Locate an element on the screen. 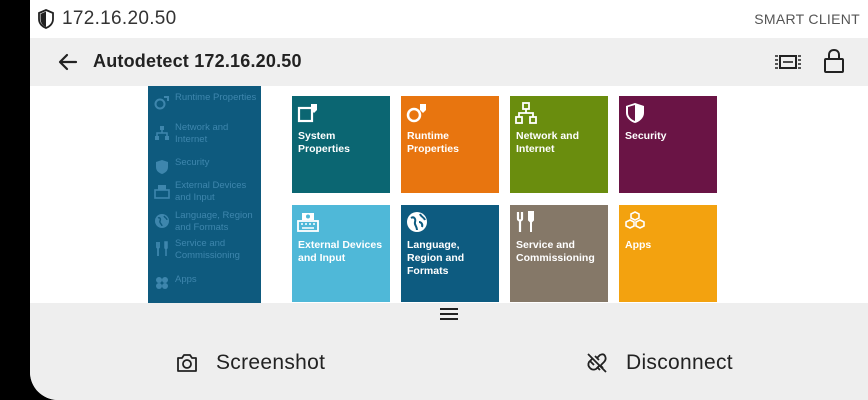  tile-label: System Properties is located at coordinates (324, 142).